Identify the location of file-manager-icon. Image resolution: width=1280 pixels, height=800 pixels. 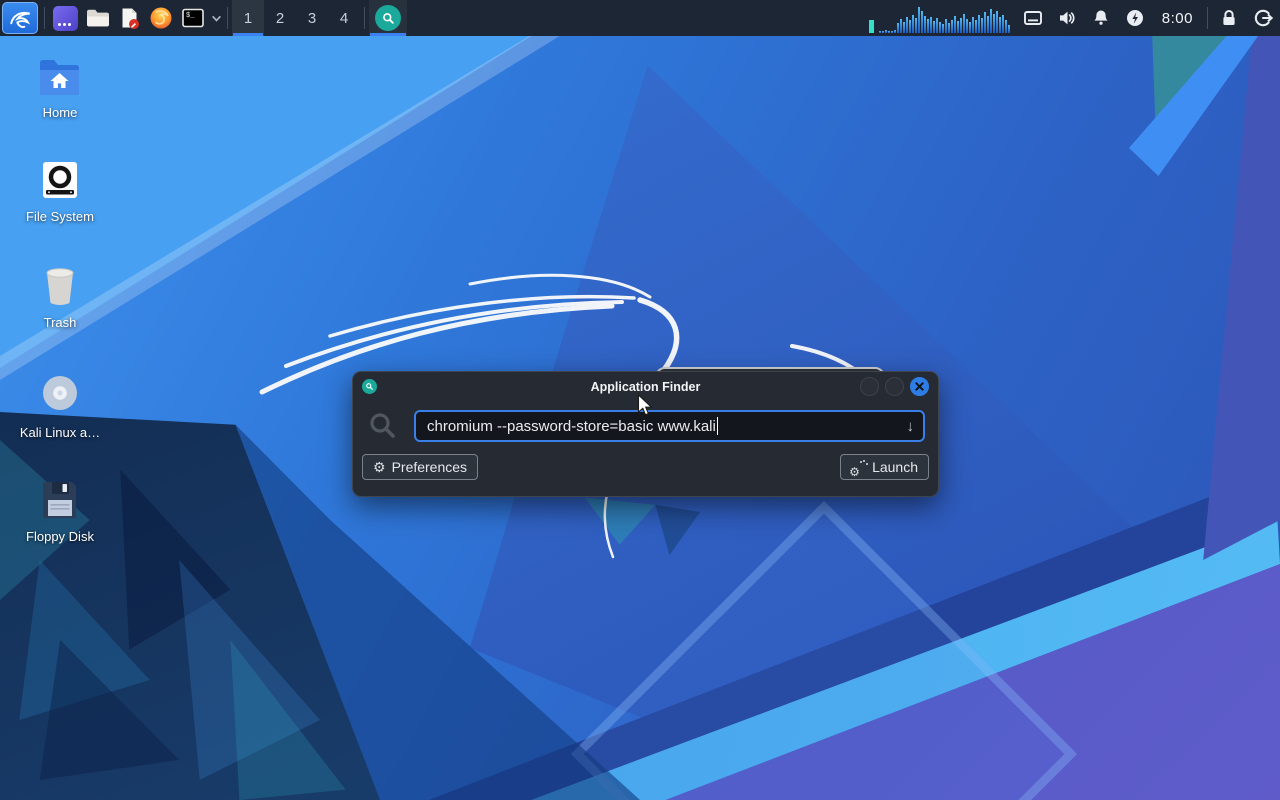
(98, 18).